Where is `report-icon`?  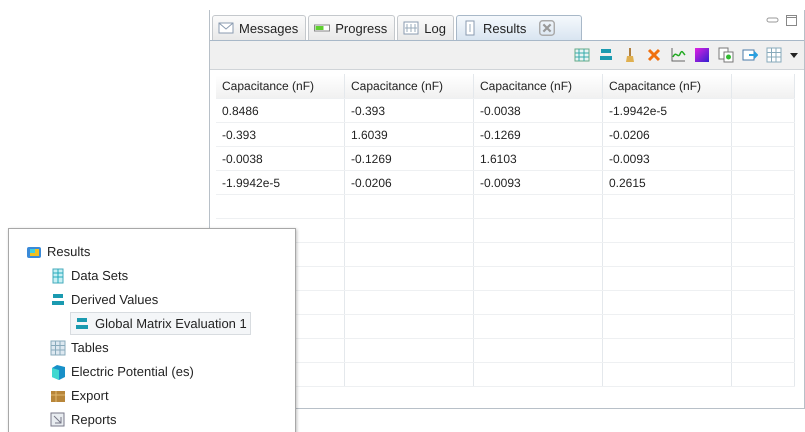 report-icon is located at coordinates (58, 420).